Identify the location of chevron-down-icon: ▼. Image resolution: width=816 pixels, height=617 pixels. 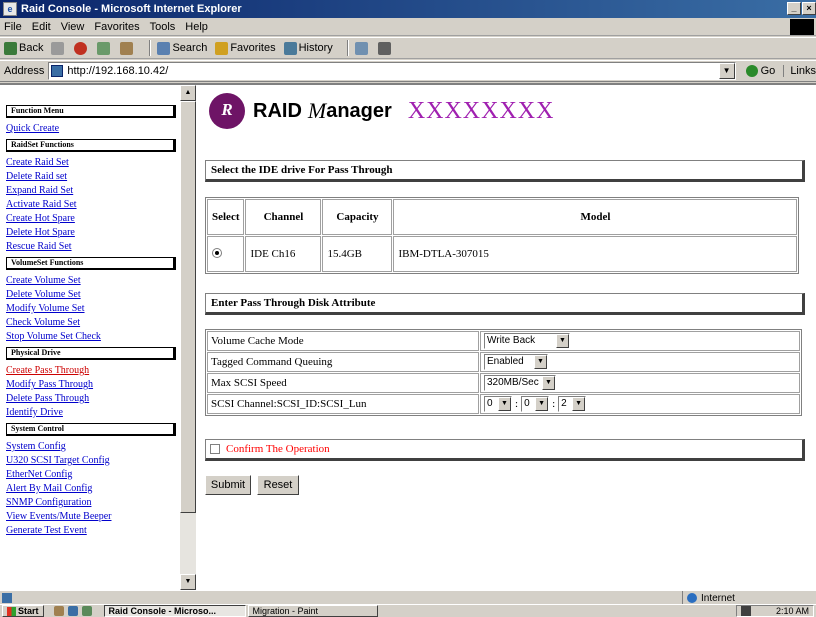
(579, 404).